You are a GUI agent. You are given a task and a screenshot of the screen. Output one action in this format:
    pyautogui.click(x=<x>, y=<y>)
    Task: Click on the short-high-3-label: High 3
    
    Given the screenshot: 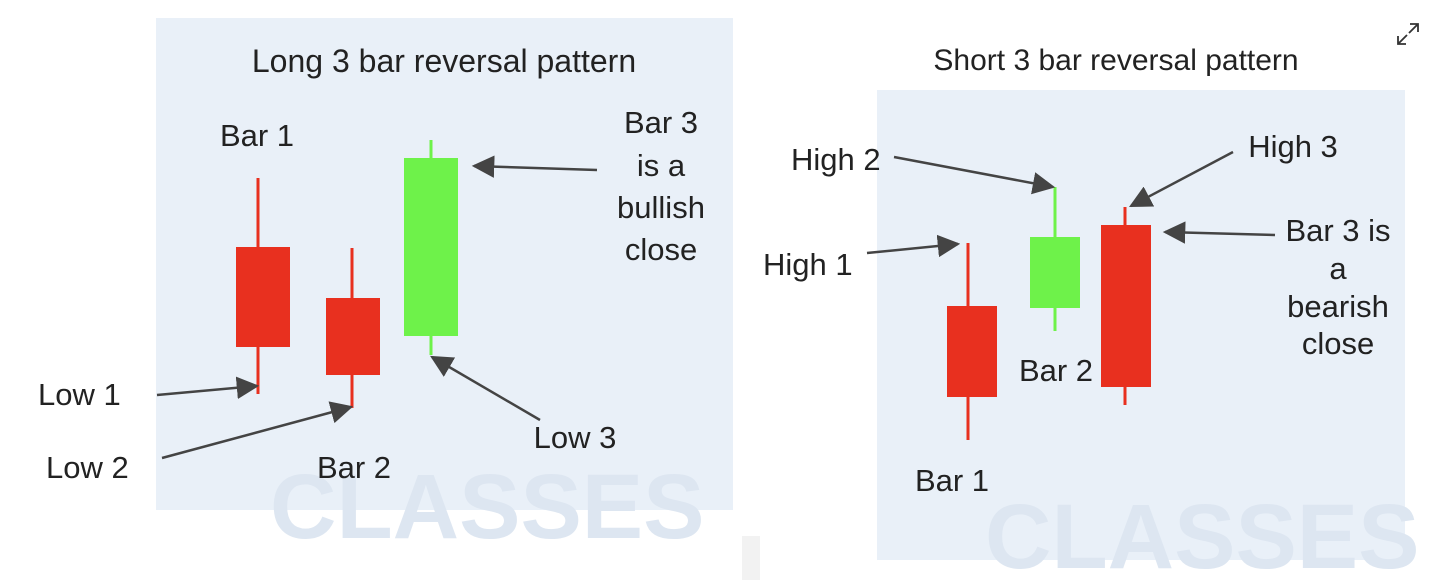 What is the action you would take?
    pyautogui.click(x=1293, y=146)
    